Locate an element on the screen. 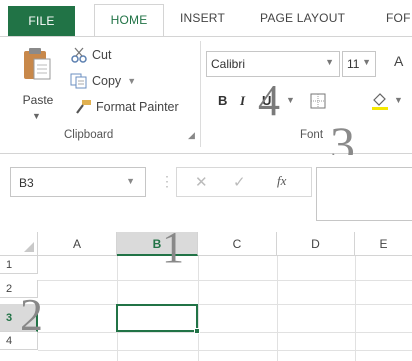 This screenshot has width=412, height=361. increase-font-size-button: A is located at coordinates (398, 61).